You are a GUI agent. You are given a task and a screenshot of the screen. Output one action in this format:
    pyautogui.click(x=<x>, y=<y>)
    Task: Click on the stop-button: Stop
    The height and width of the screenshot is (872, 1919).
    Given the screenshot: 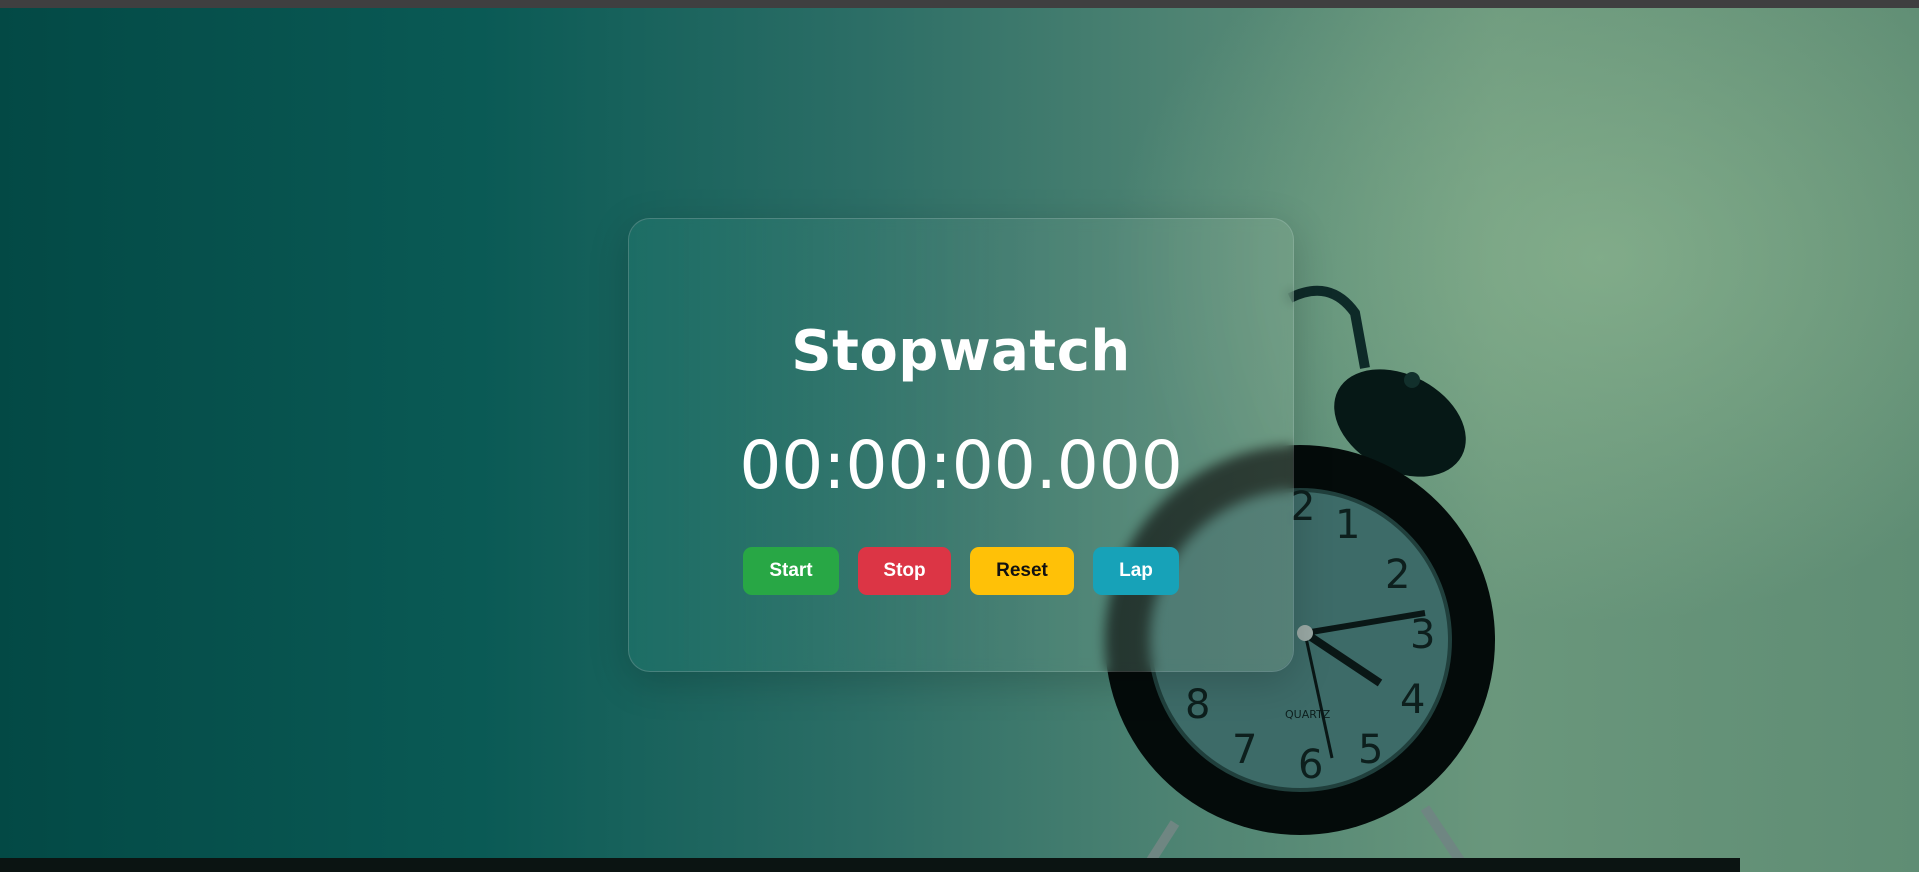 What is the action you would take?
    pyautogui.click(x=904, y=571)
    